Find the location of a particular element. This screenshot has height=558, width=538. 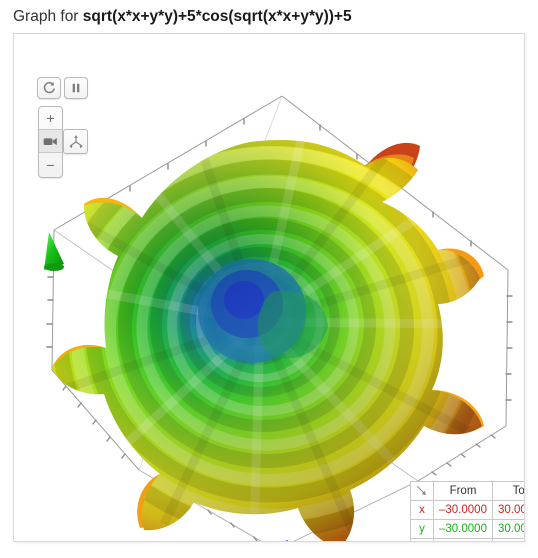

table-row: x –30.0000 30.0000 is located at coordinates (467, 510).